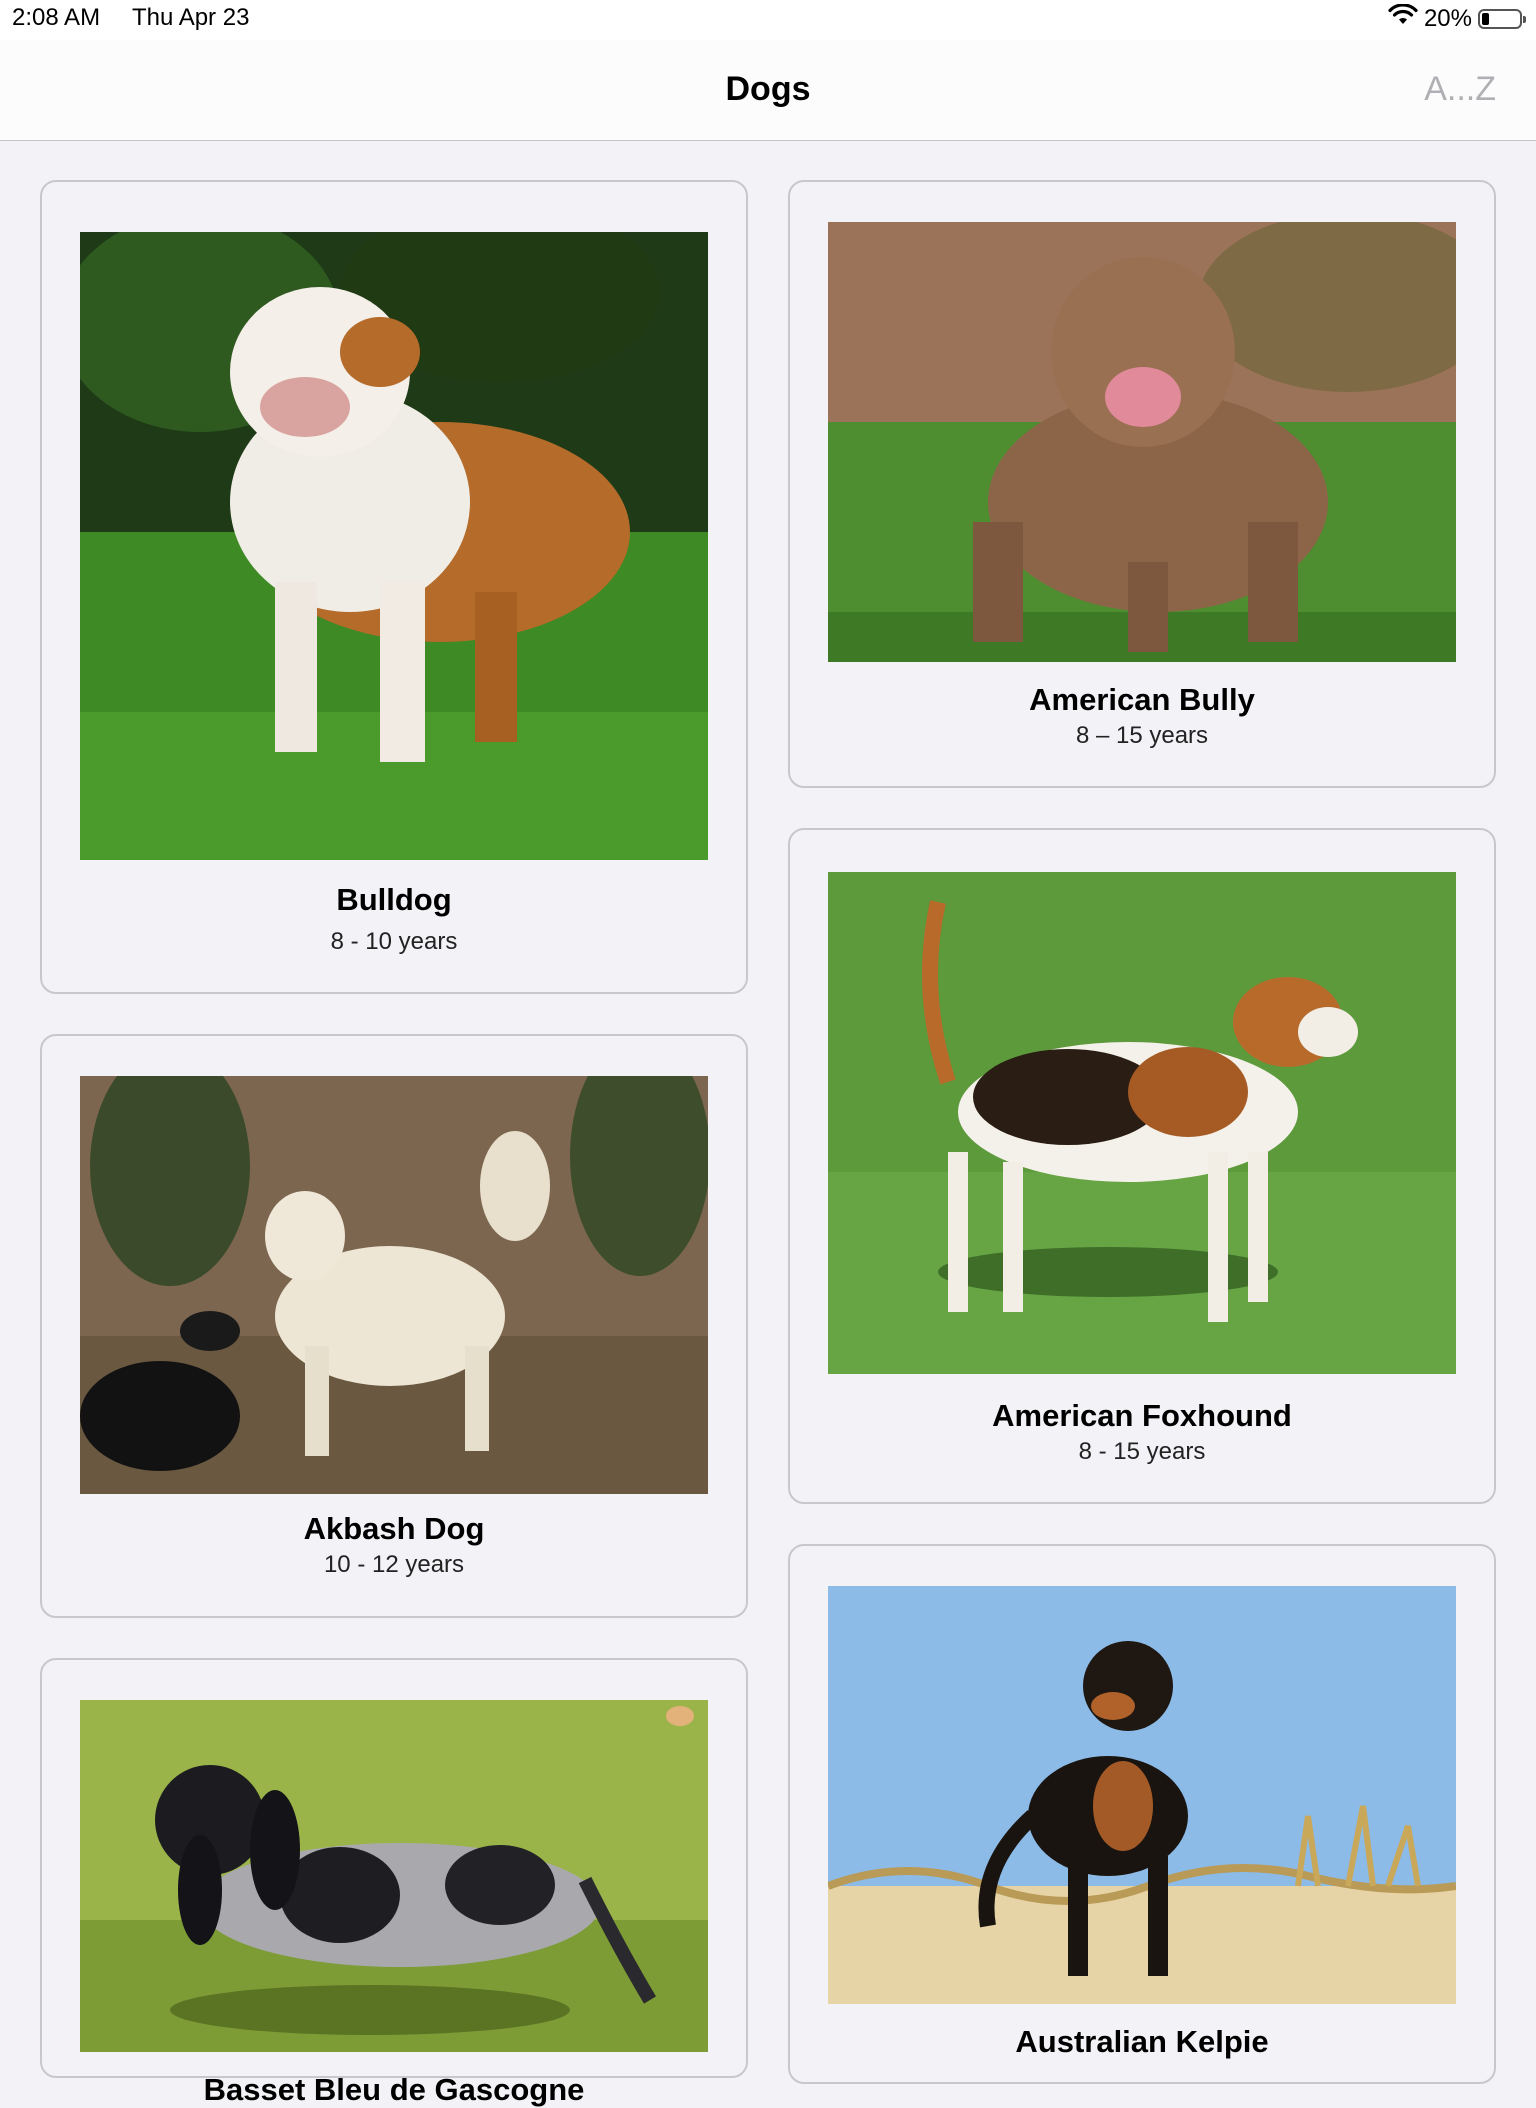  I want to click on breed-card-american-foxhound: American Foxhound 8 - 15 years, so click(1142, 1166).